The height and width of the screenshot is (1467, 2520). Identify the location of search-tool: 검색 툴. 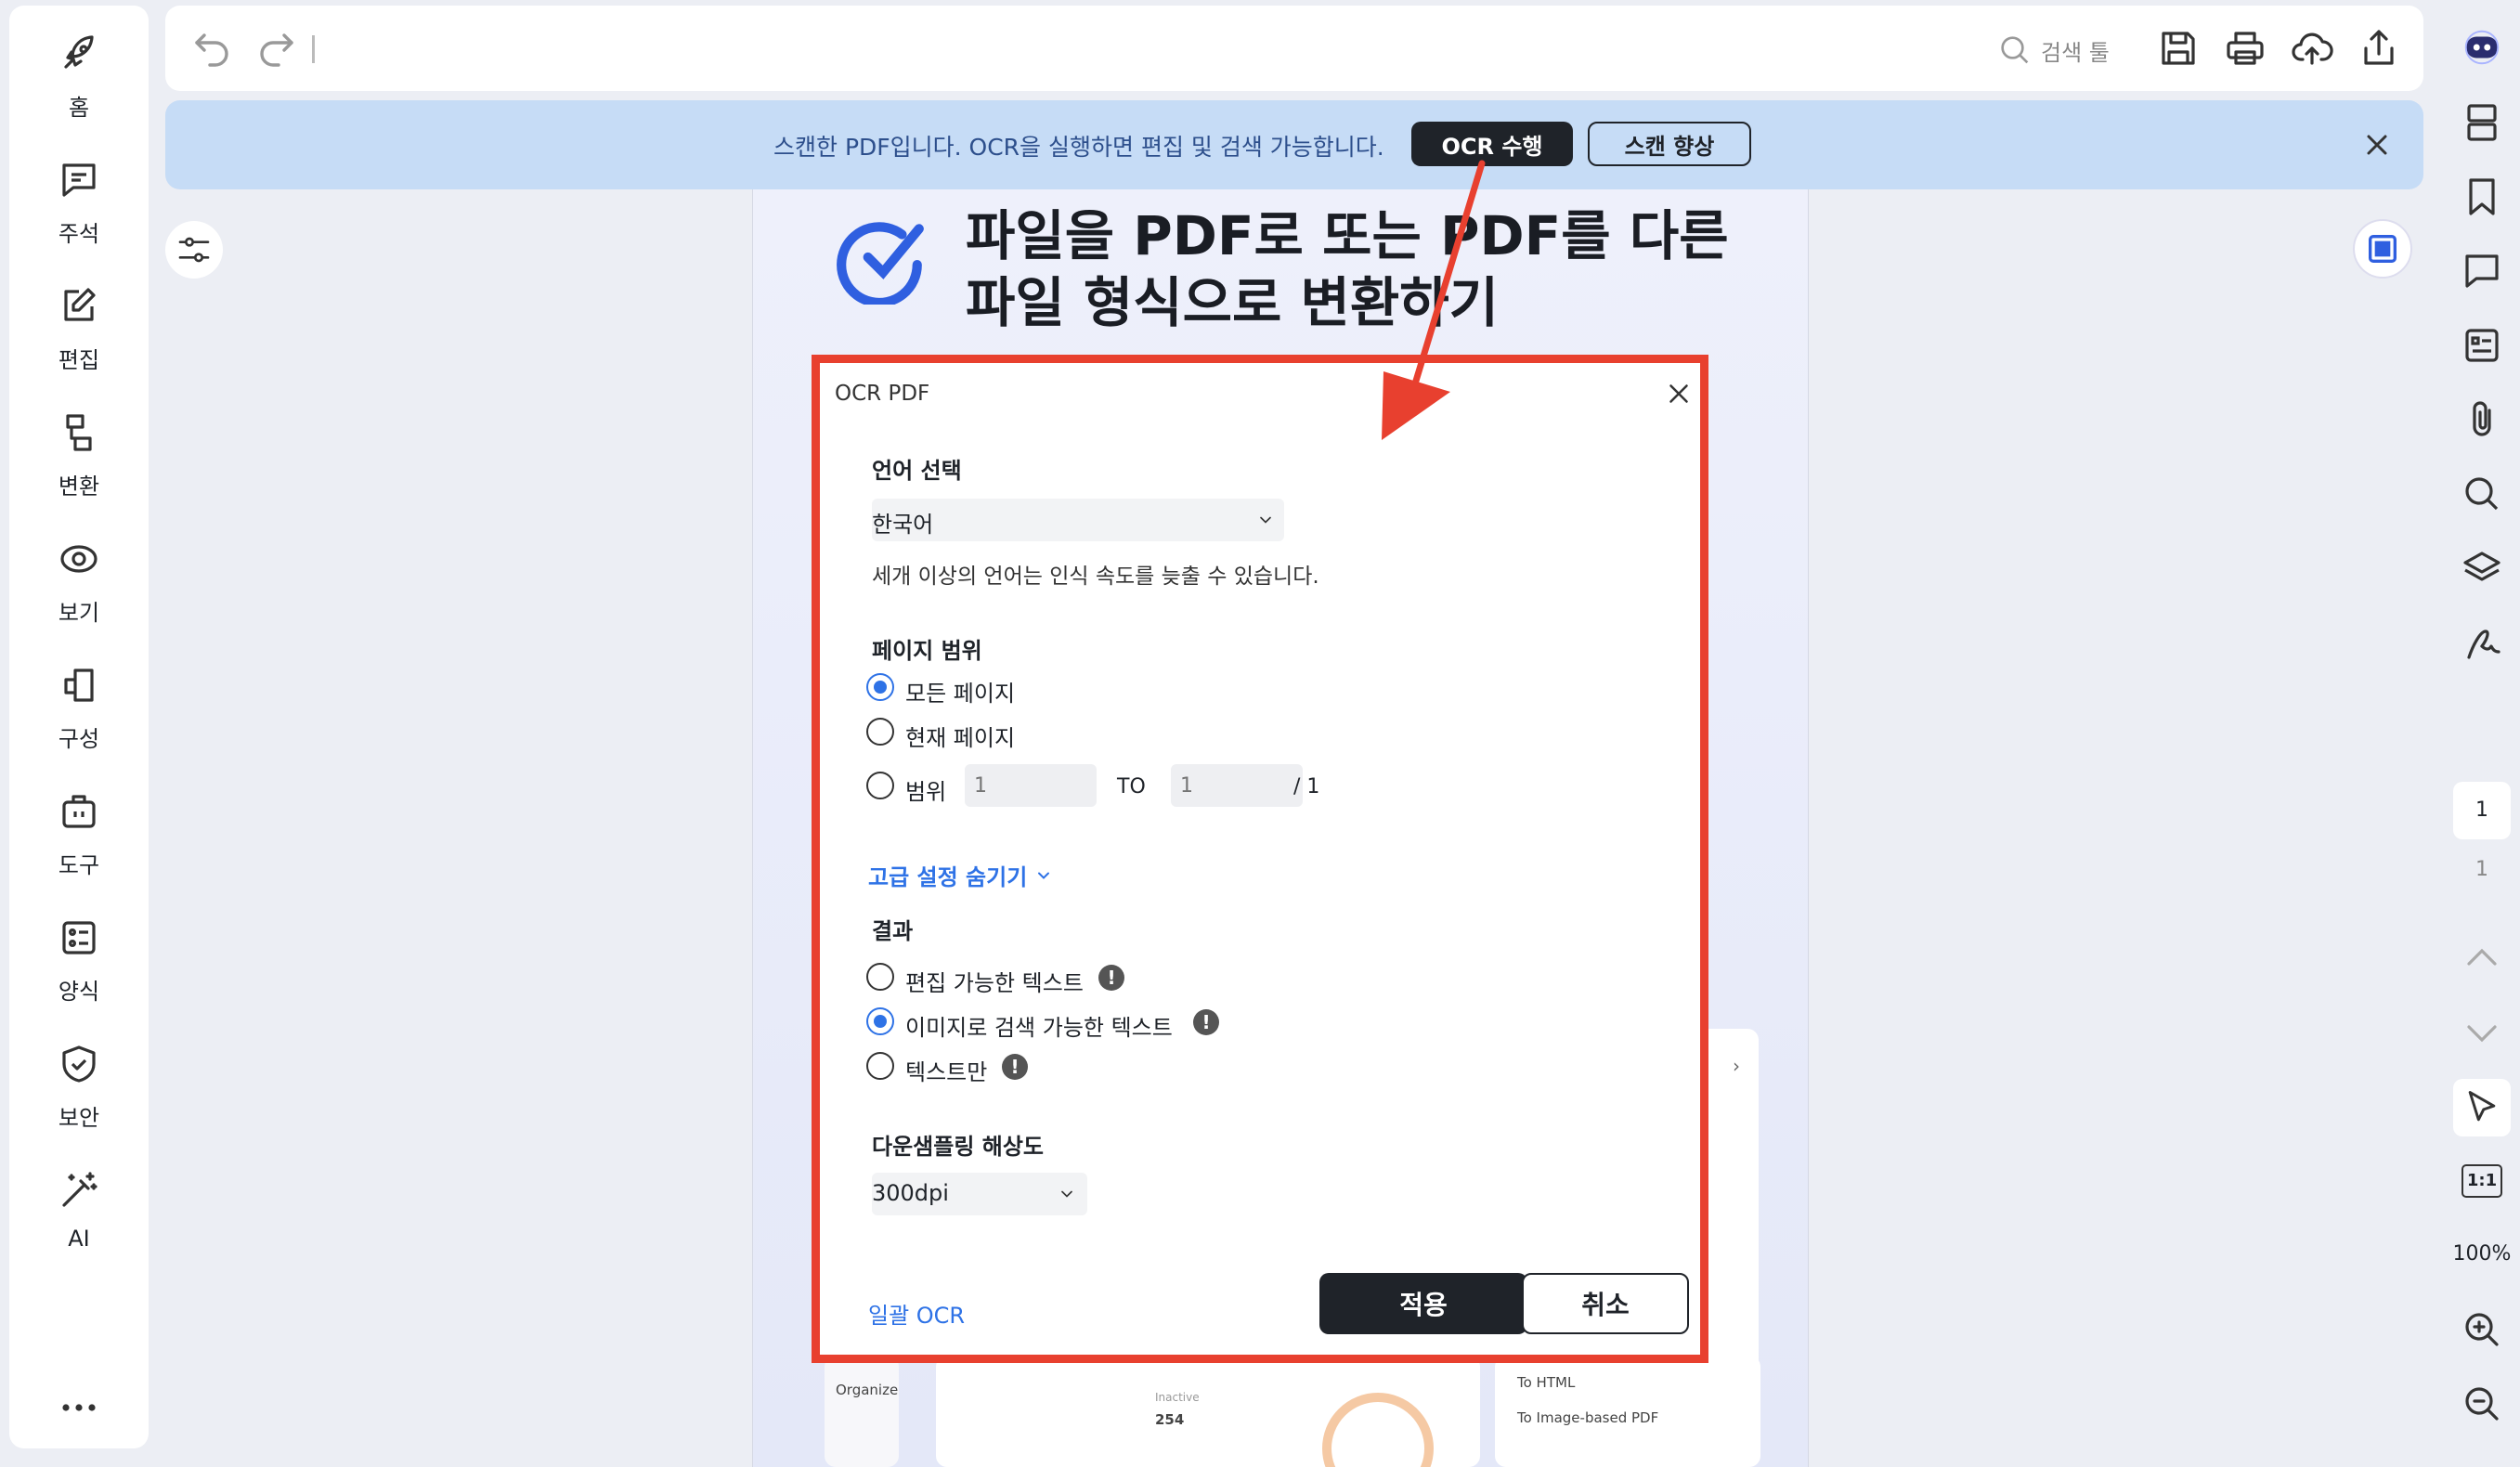
(2079, 50).